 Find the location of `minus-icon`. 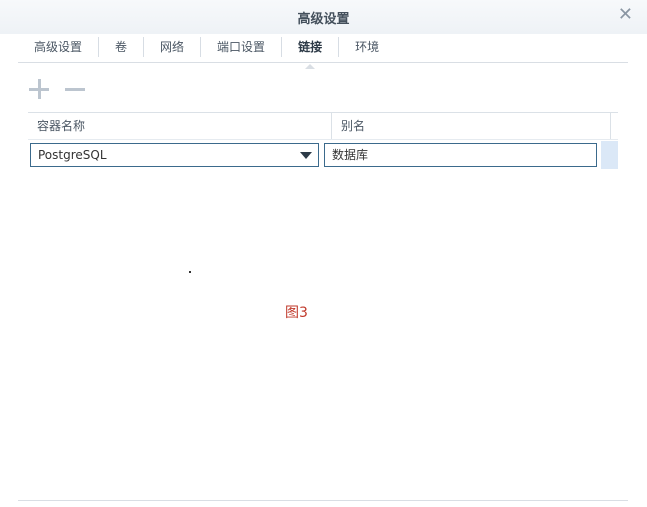

minus-icon is located at coordinates (75, 89).